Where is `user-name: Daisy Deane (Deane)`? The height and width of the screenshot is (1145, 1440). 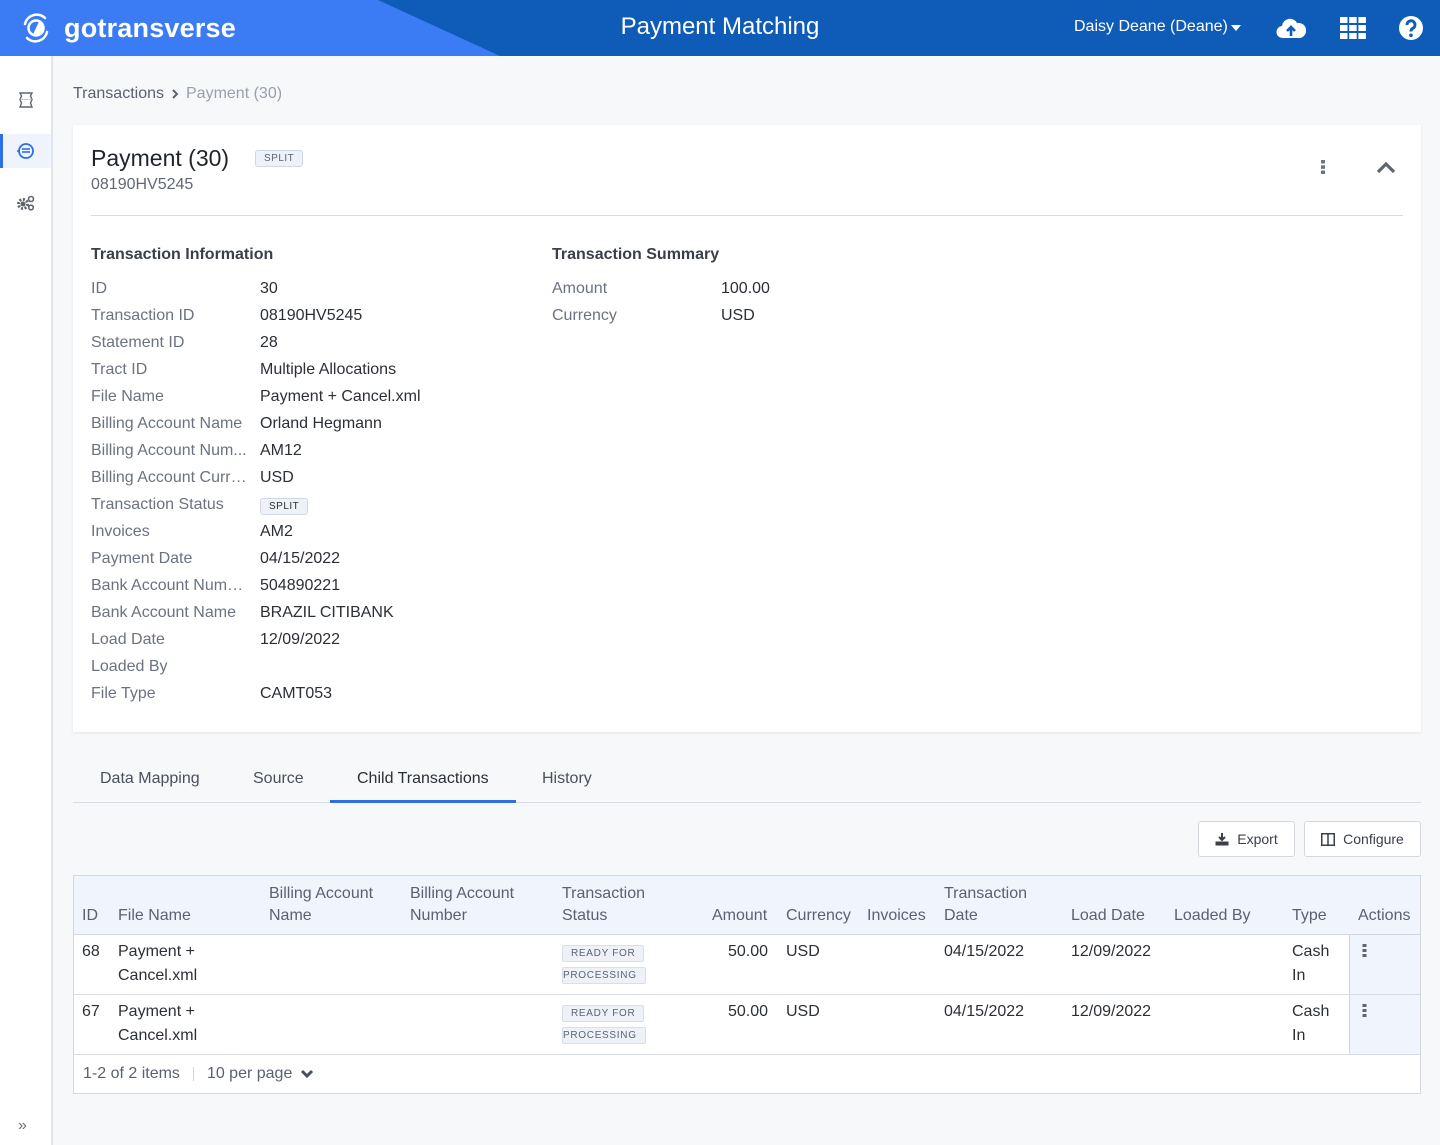 user-name: Daisy Deane (Deane) is located at coordinates (1151, 26).